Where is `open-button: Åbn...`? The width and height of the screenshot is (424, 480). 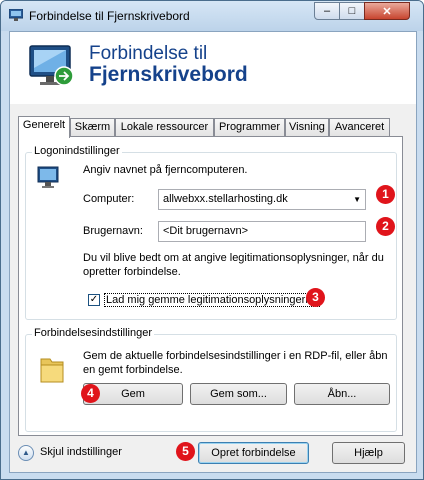
open-button: Åbn... is located at coordinates (342, 394).